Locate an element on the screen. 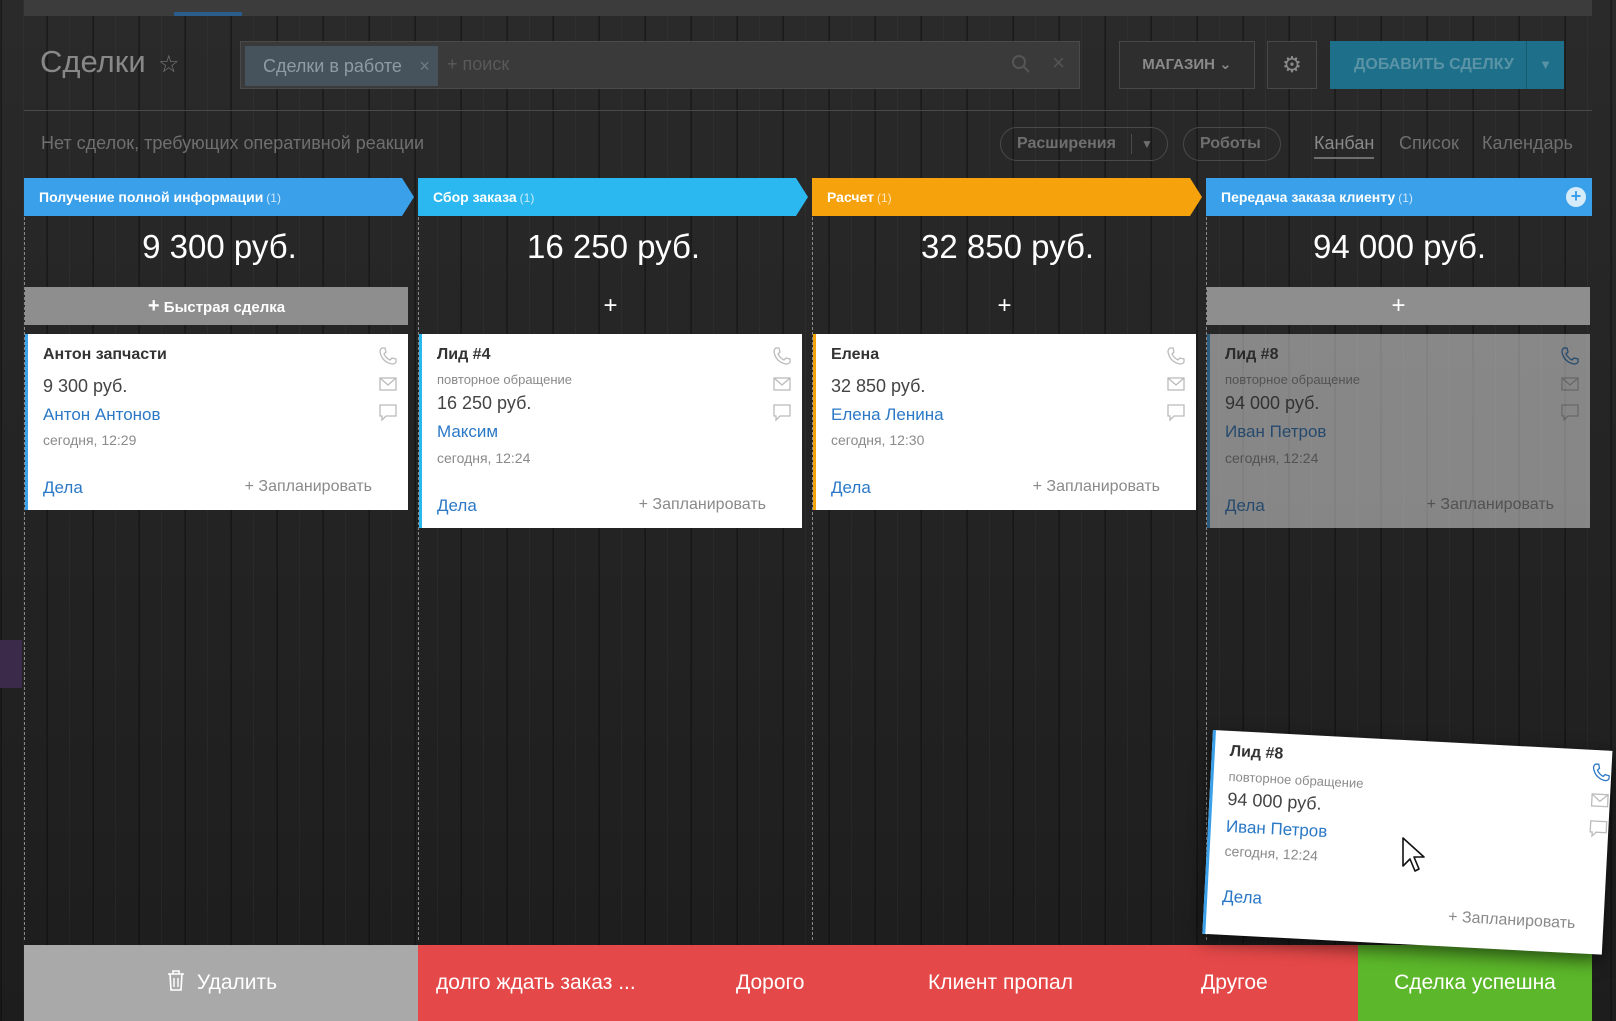  close-icon: × is located at coordinates (424, 66).